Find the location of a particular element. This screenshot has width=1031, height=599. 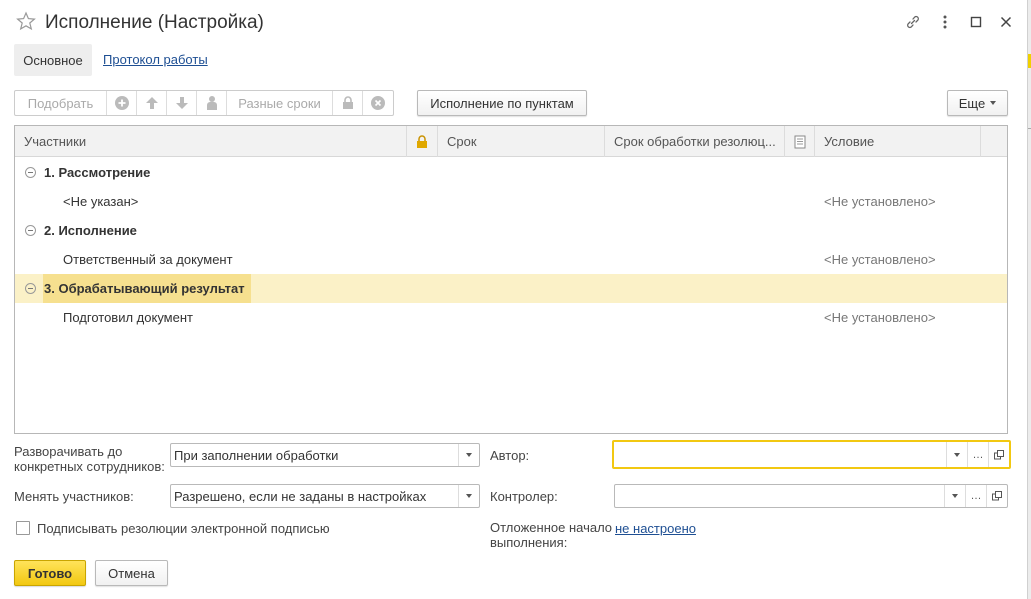

more-label: Еще is located at coordinates (972, 103).